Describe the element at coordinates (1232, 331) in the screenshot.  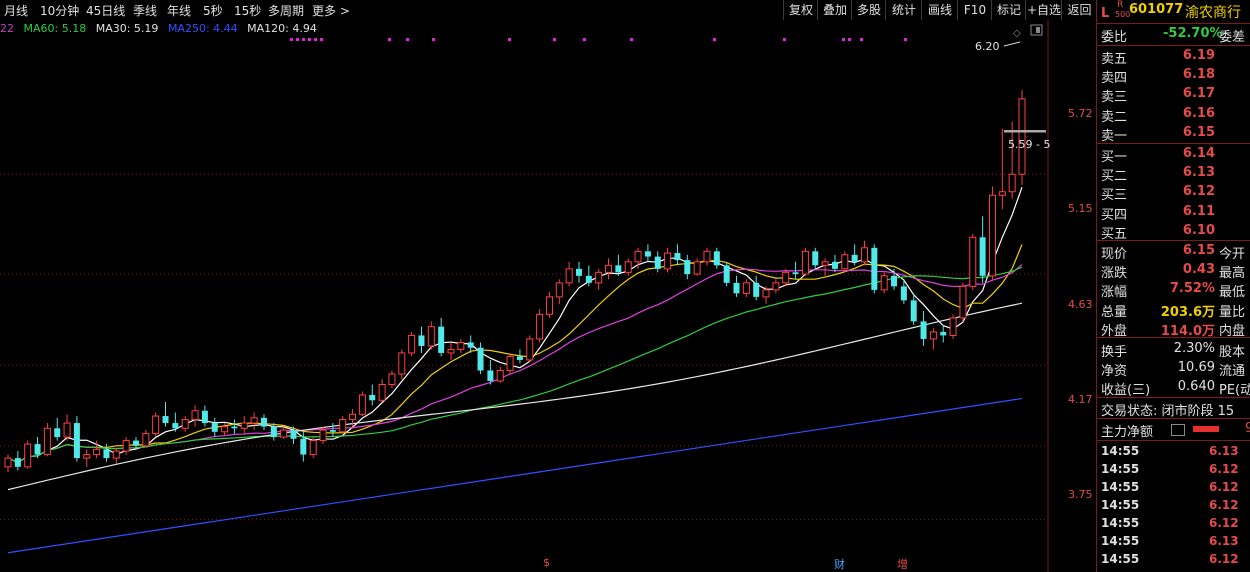
I see `stat-tail-label: 内盘` at that location.